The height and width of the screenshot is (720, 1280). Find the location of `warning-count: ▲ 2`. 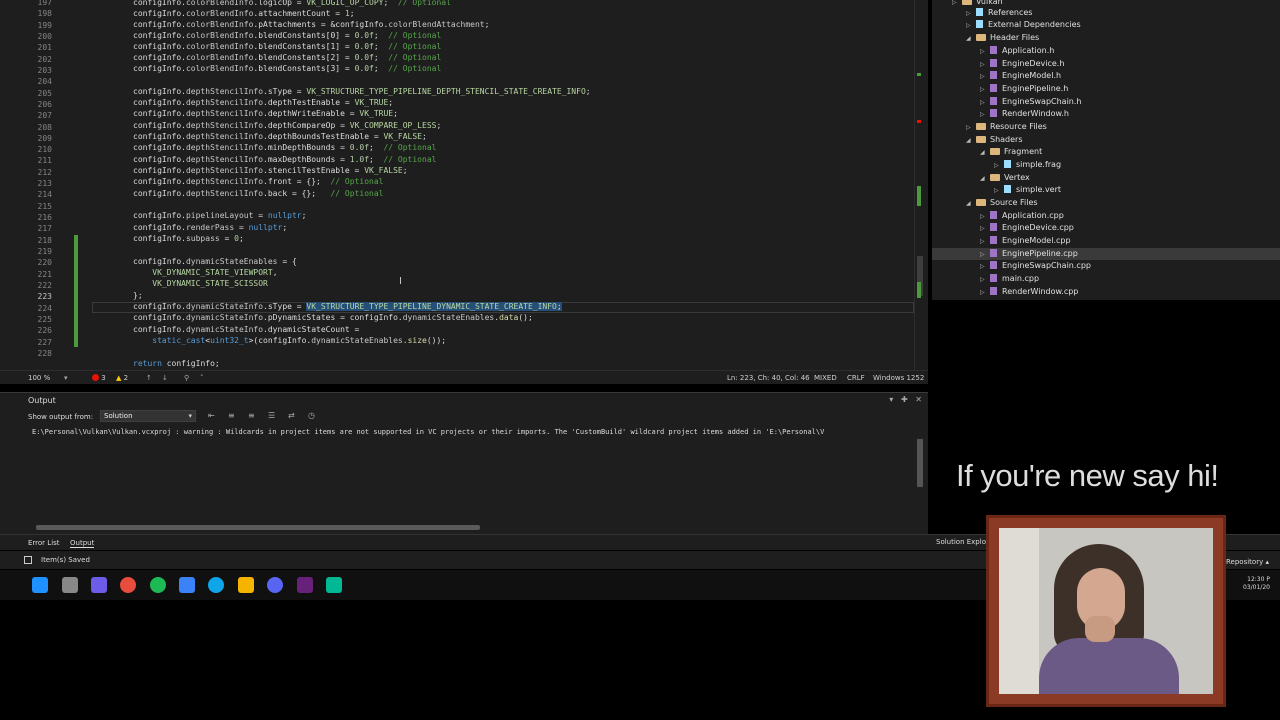

warning-count: ▲ 2 is located at coordinates (122, 378).